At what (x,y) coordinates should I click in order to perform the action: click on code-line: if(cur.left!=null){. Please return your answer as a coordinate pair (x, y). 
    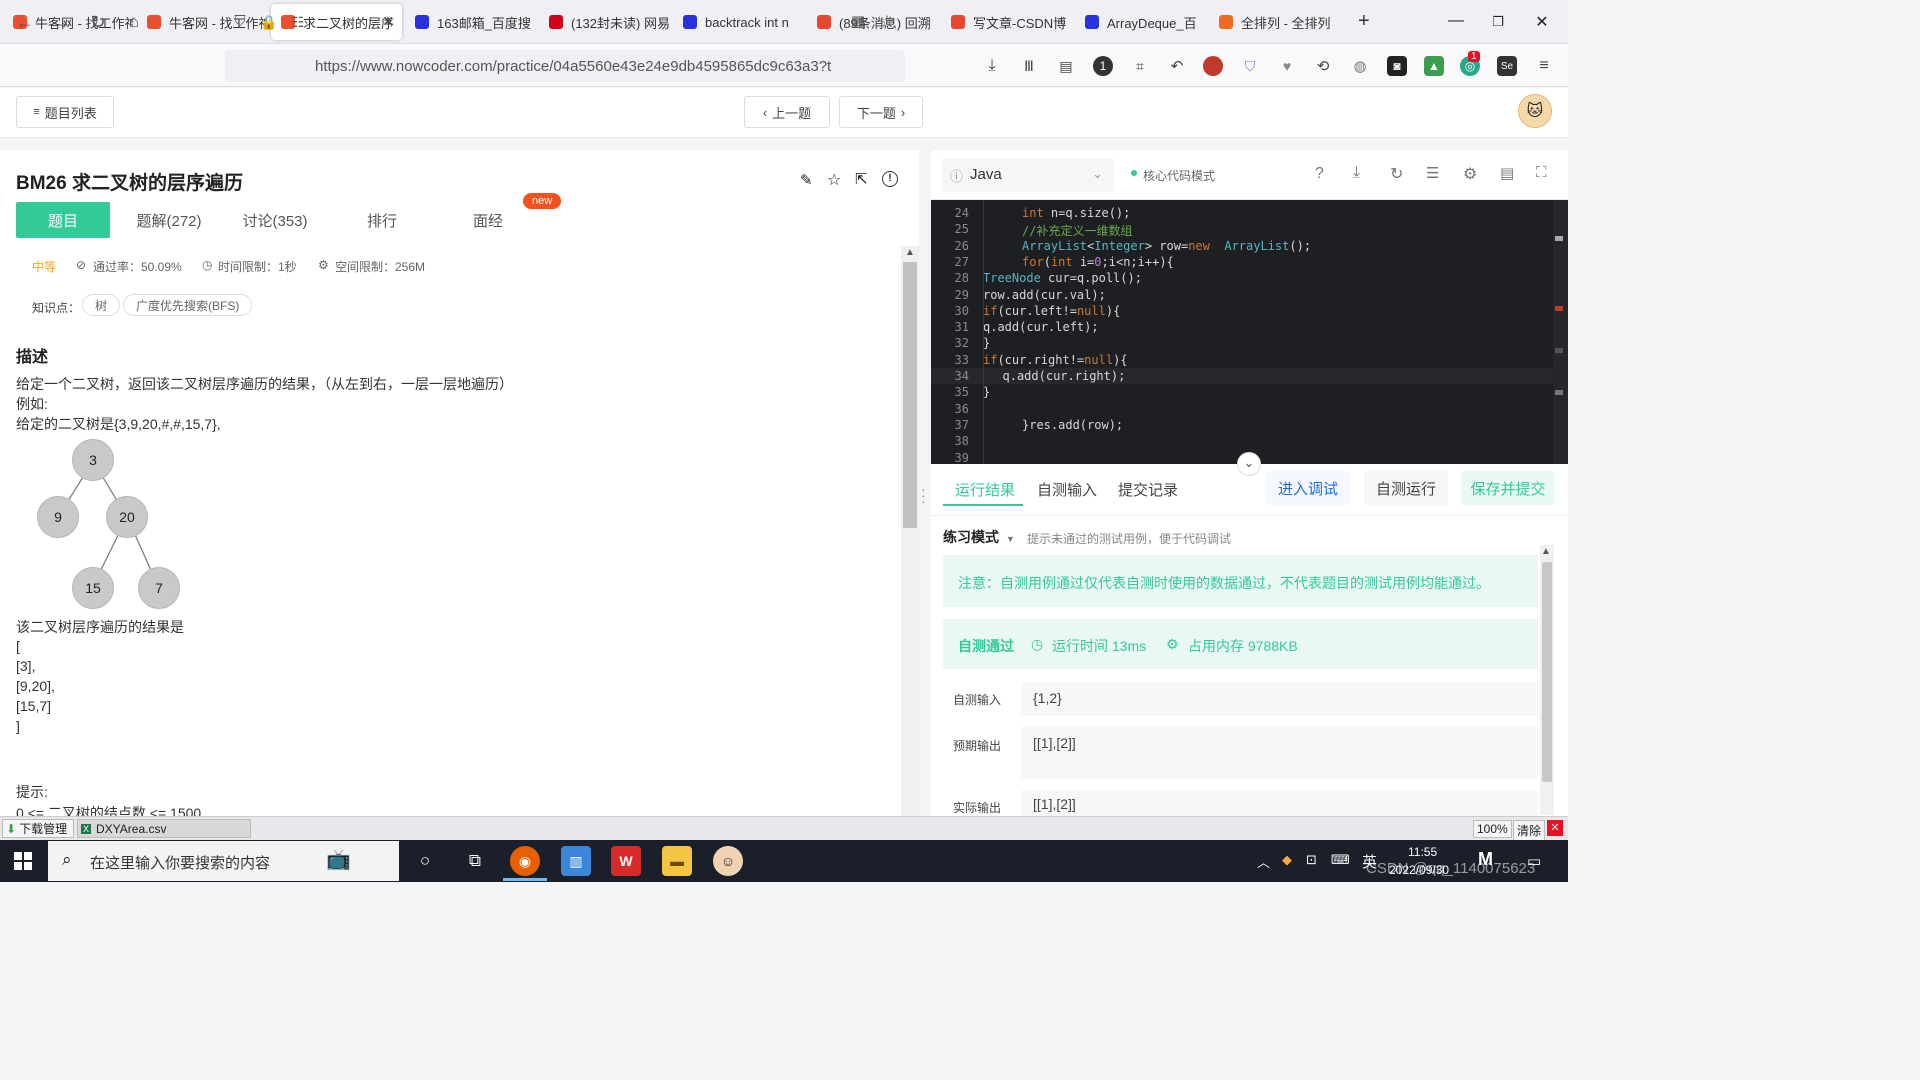
    Looking at the image, I should click on (1051, 311).